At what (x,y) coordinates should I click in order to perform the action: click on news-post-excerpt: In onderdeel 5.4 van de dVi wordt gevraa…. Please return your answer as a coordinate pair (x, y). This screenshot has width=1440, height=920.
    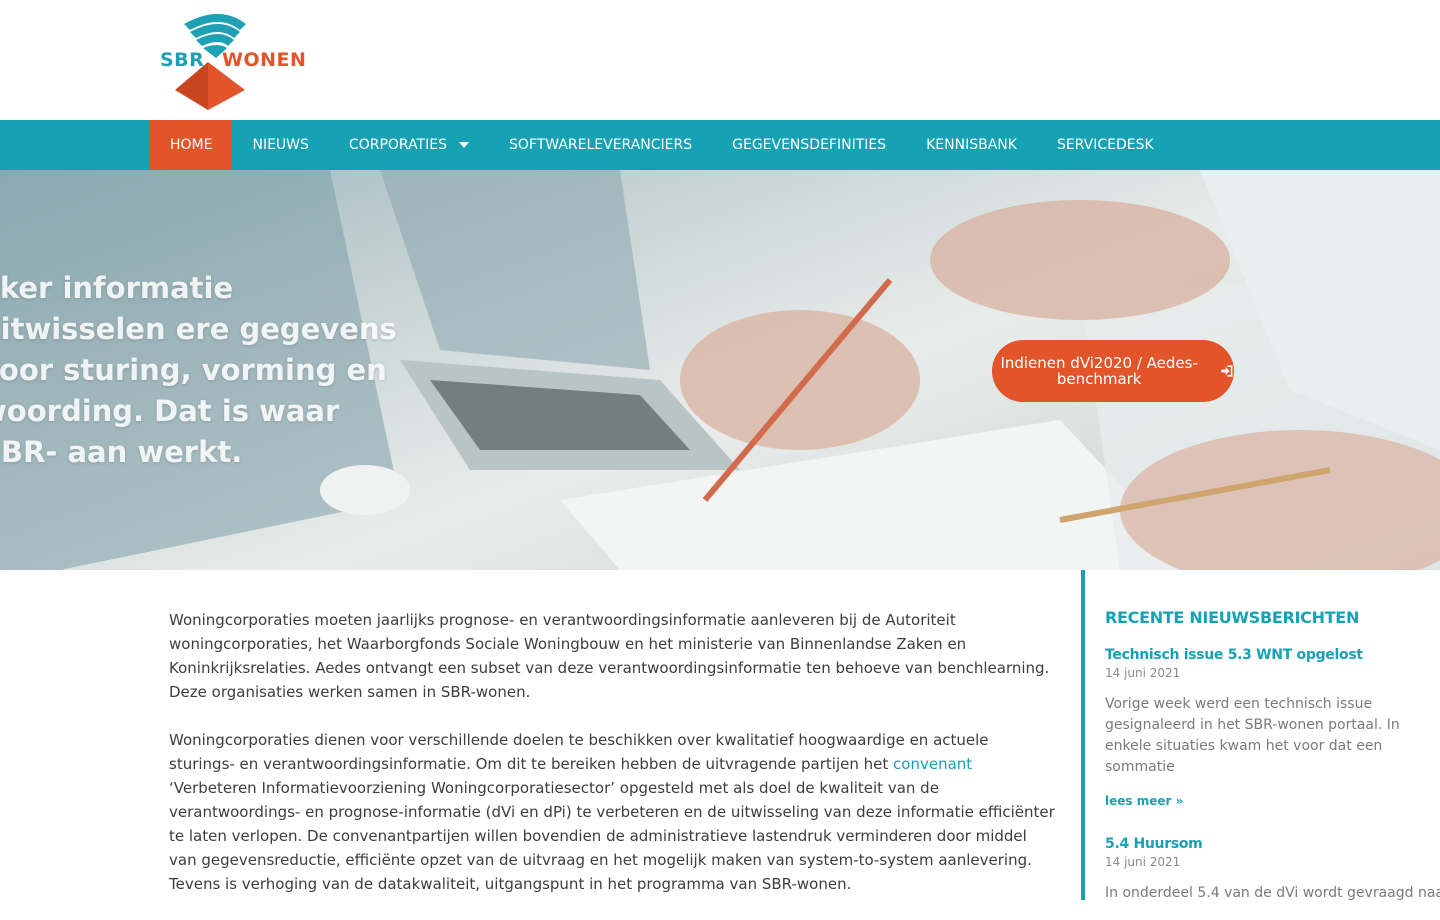
    Looking at the image, I should click on (1272, 893).